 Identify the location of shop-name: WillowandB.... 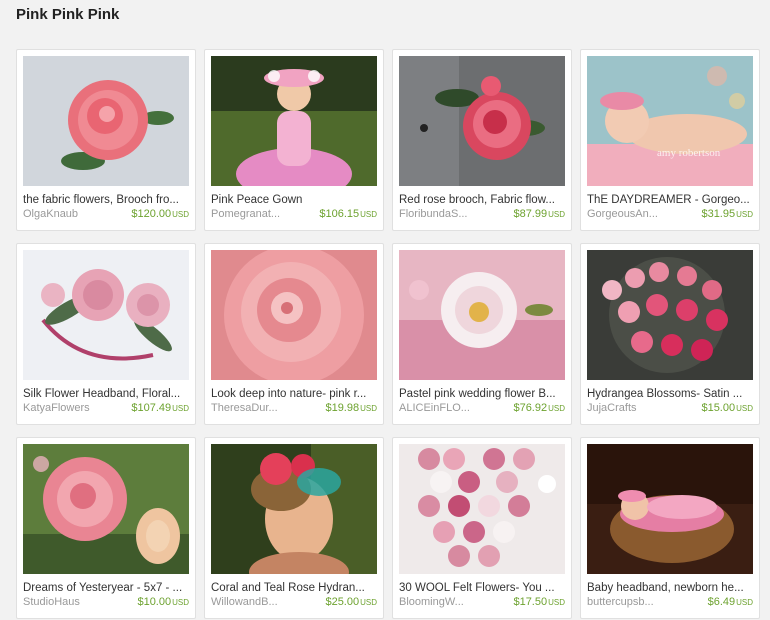
(244, 602).